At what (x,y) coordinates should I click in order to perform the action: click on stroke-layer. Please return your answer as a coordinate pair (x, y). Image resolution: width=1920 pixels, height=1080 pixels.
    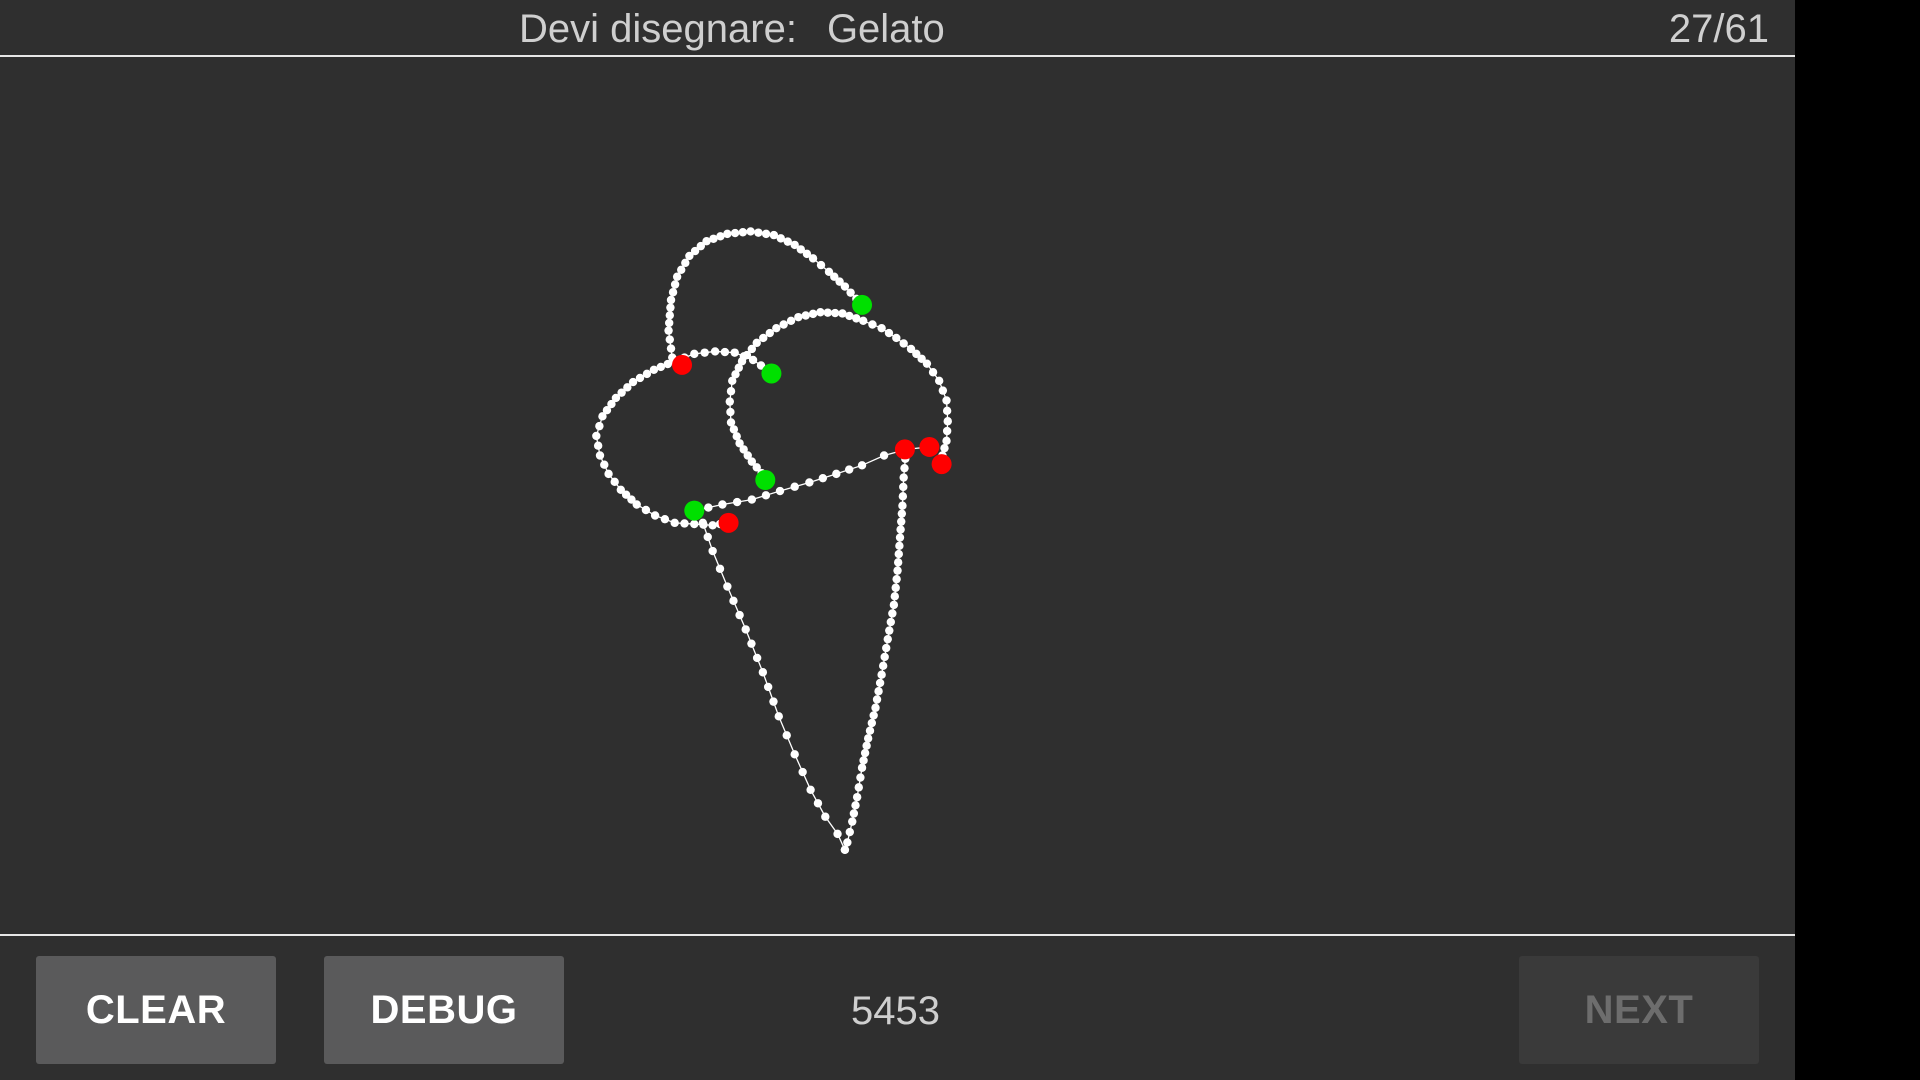
    Looking at the image, I should click on (772, 540).